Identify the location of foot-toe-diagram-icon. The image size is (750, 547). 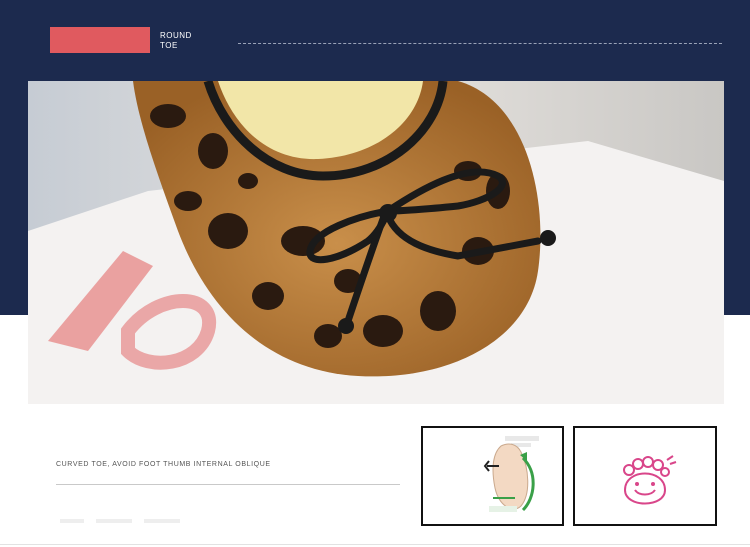
(511, 474).